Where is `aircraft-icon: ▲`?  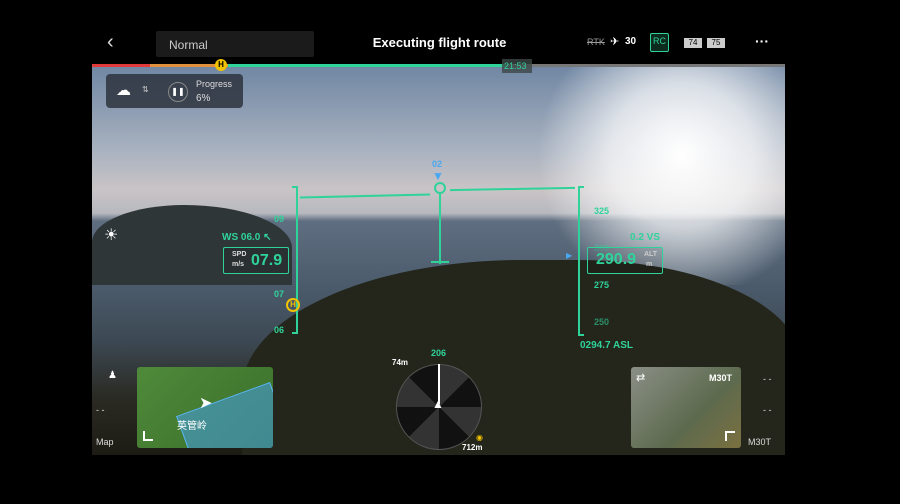
aircraft-icon: ▲ is located at coordinates (438, 404).